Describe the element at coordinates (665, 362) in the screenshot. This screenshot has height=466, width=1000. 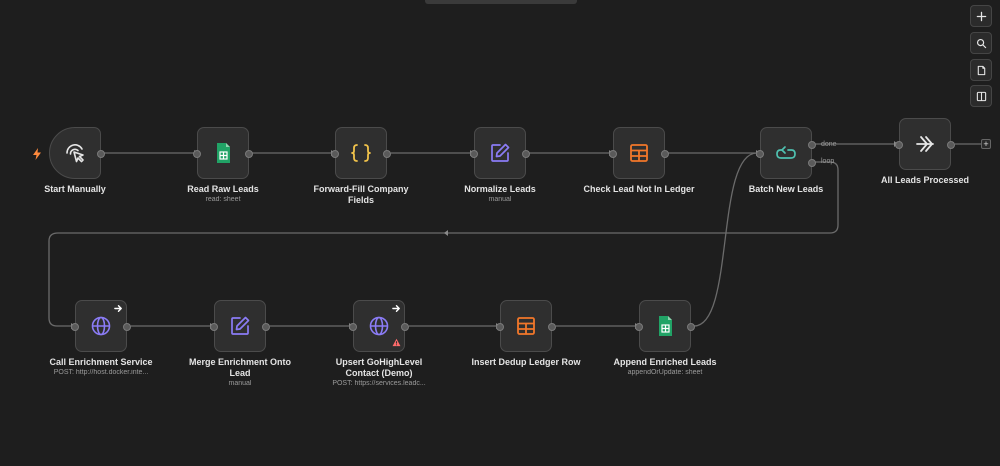
I see `node-label-append: Append Enriched Leads` at that location.